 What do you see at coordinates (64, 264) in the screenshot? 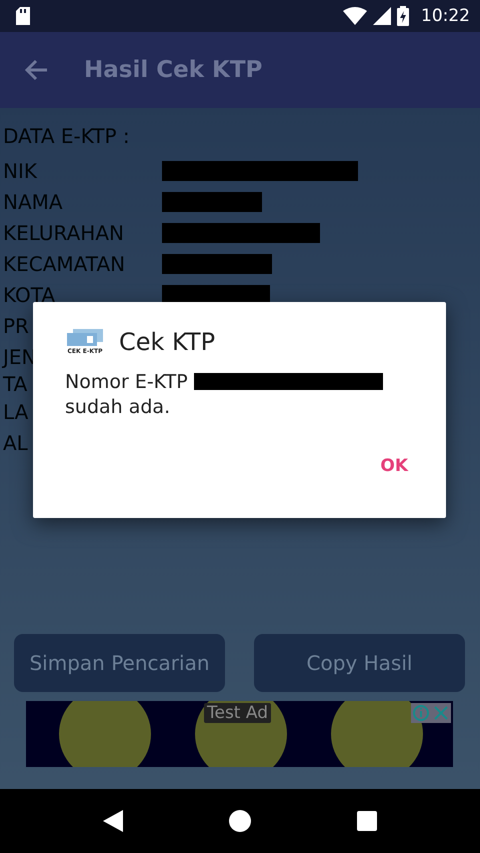
I see `field-label: KECAMATAN` at bounding box center [64, 264].